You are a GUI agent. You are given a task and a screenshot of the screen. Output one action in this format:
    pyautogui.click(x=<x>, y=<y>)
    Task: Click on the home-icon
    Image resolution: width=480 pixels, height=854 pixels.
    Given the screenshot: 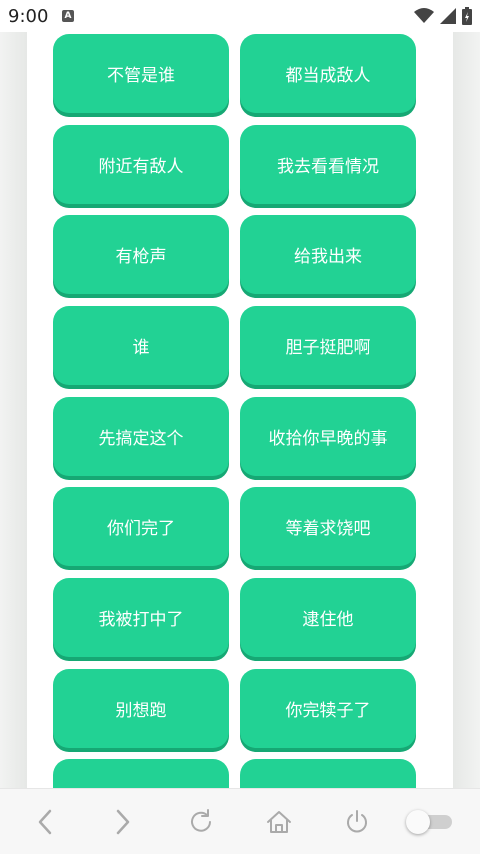 What is the action you would take?
    pyautogui.click(x=279, y=822)
    